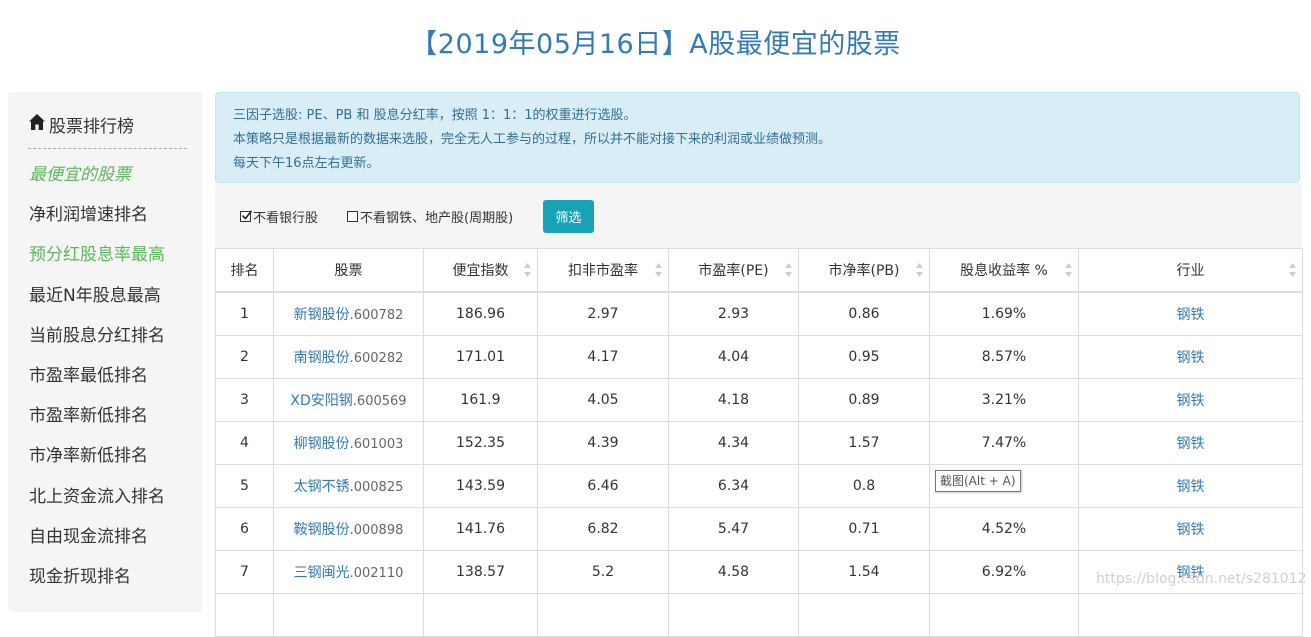 The width and height of the screenshot is (1311, 637). I want to click on cell-cheap-index: 186.96, so click(480, 313).